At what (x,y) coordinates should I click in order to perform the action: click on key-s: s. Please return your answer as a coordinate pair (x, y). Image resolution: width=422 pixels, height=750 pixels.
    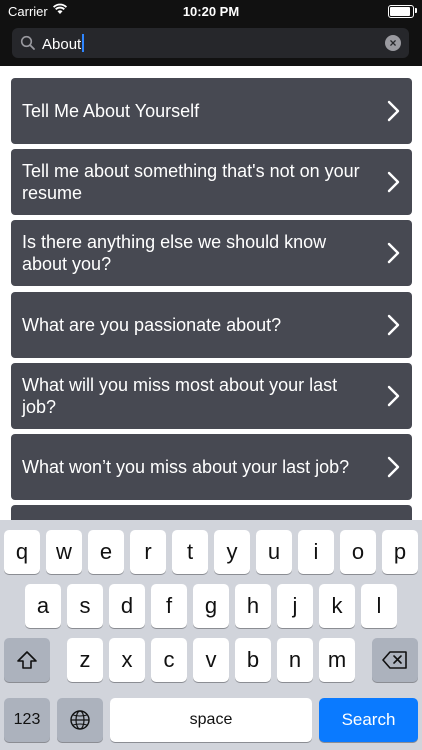
    Looking at the image, I should click on (85, 606).